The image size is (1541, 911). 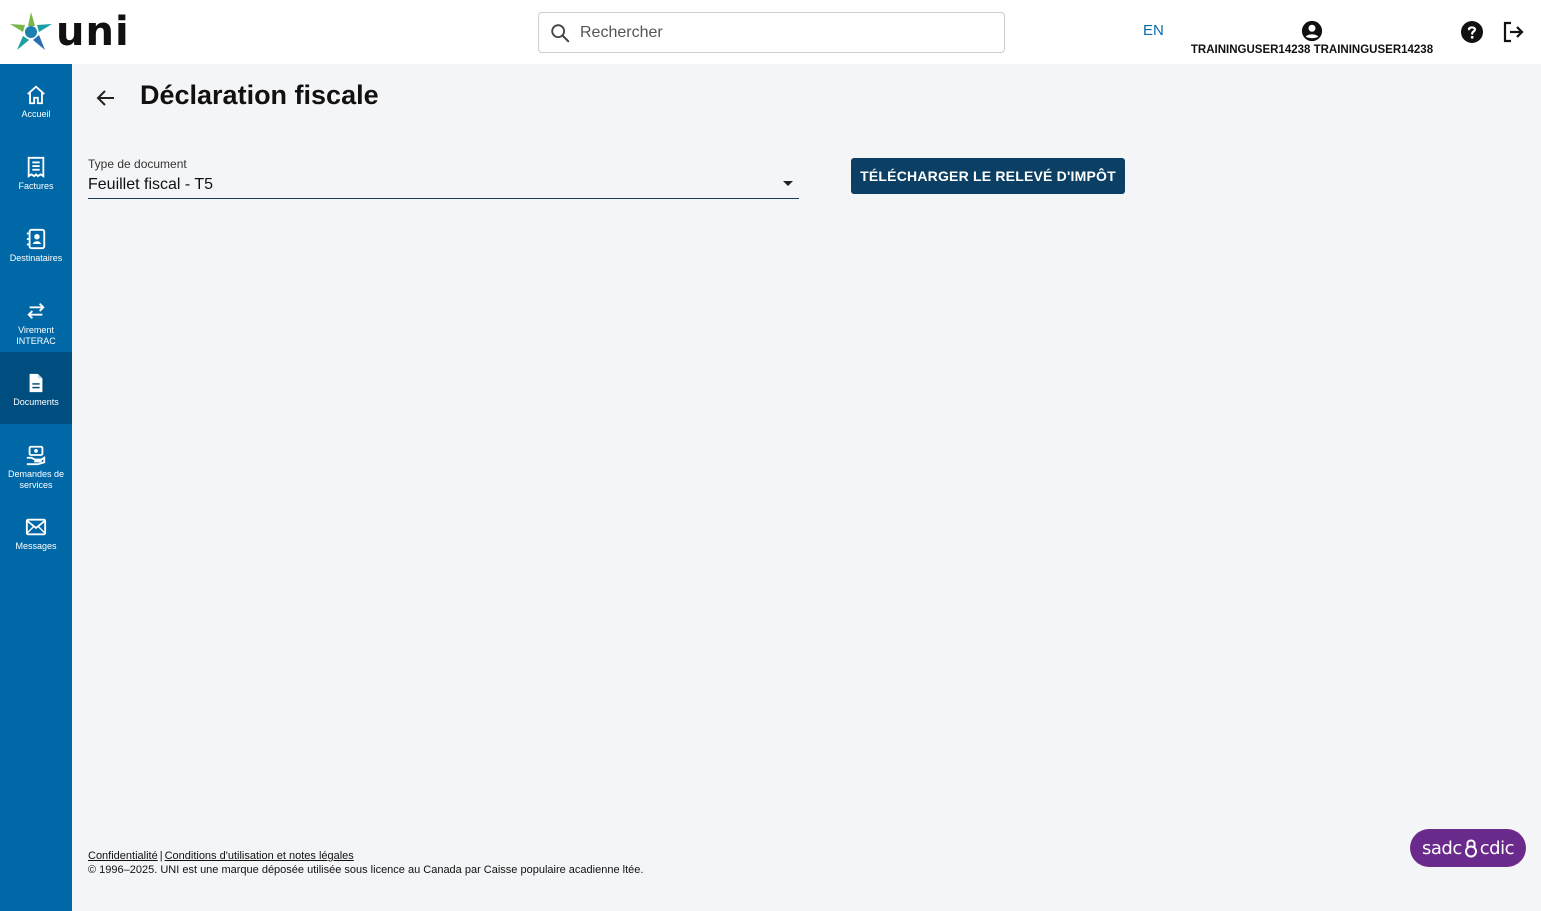 I want to click on sidebar-item-label: Messages, so click(x=36, y=546).